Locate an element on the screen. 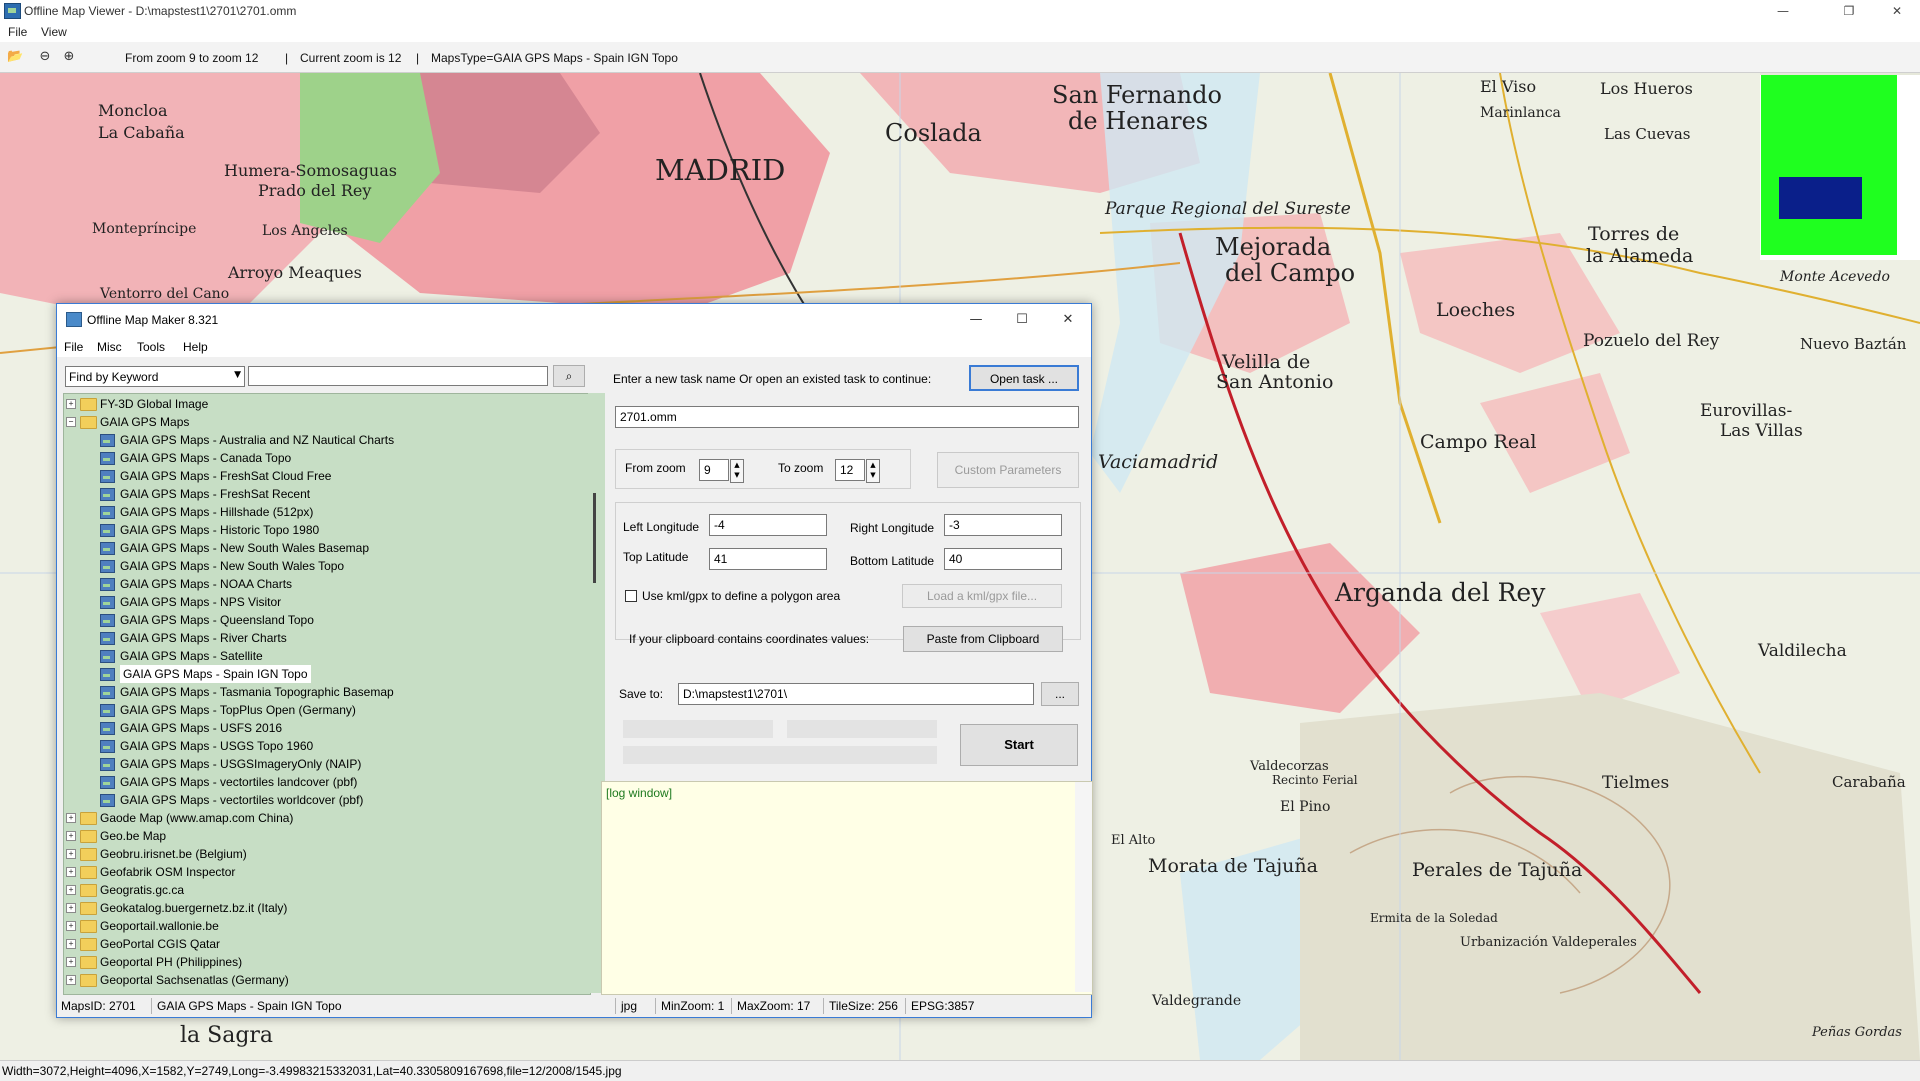  tree-map-item: GAIA GPS Maps - USFS 2016 is located at coordinates (324, 728).